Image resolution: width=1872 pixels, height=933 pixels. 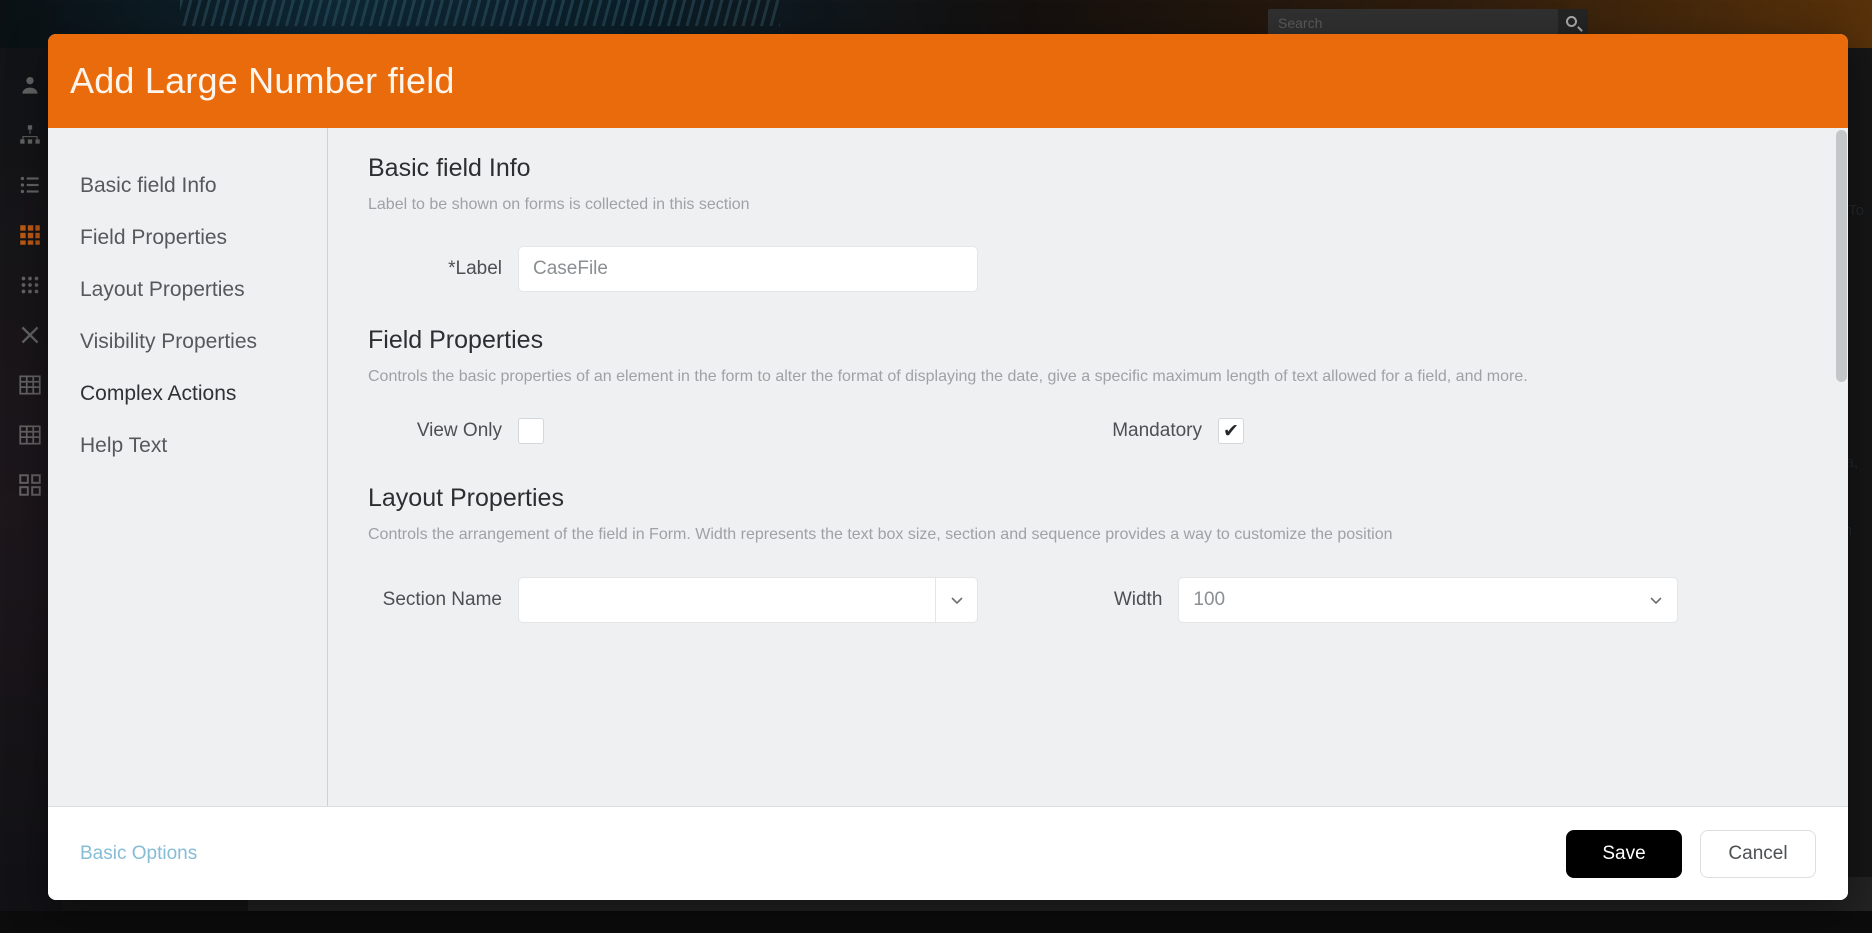 What do you see at coordinates (718, 431) in the screenshot?
I see `view-only-cell: View Only ✔` at bounding box center [718, 431].